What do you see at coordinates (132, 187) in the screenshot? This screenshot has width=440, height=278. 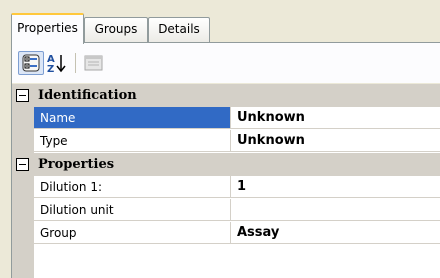 I see `property-name-label: Dilution 1:` at bounding box center [132, 187].